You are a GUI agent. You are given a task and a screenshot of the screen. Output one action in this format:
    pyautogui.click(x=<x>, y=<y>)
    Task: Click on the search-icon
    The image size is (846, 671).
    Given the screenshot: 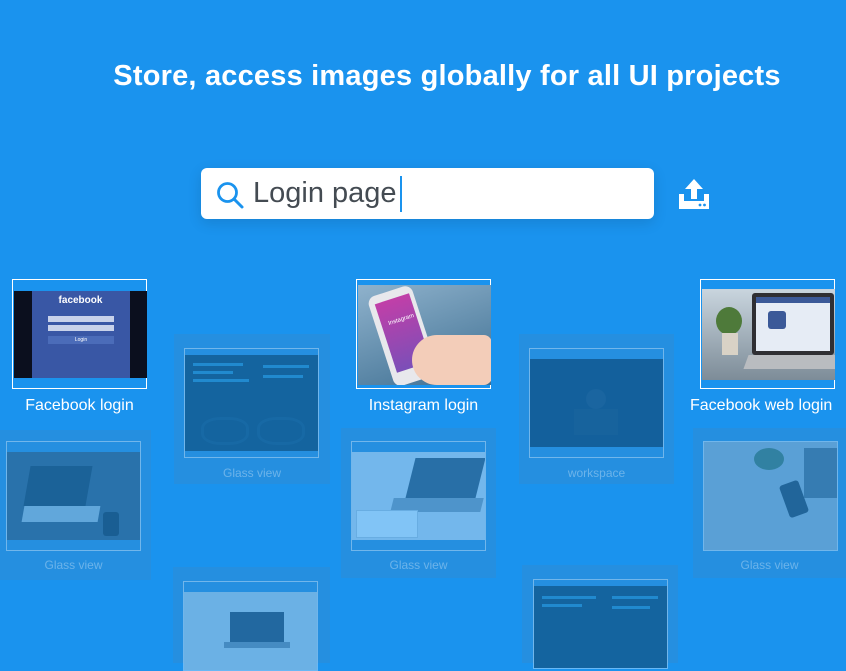 What is the action you would take?
    pyautogui.click(x=230, y=195)
    